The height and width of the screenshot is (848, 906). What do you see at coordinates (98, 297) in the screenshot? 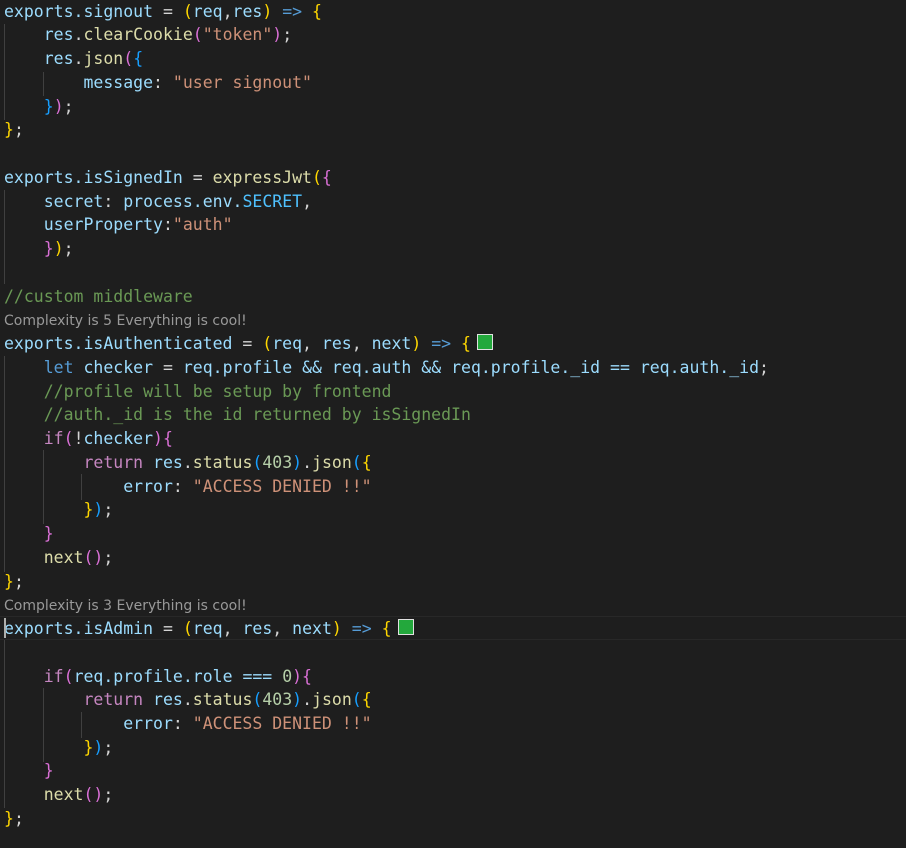
I see `code-line: //custom middleware` at bounding box center [98, 297].